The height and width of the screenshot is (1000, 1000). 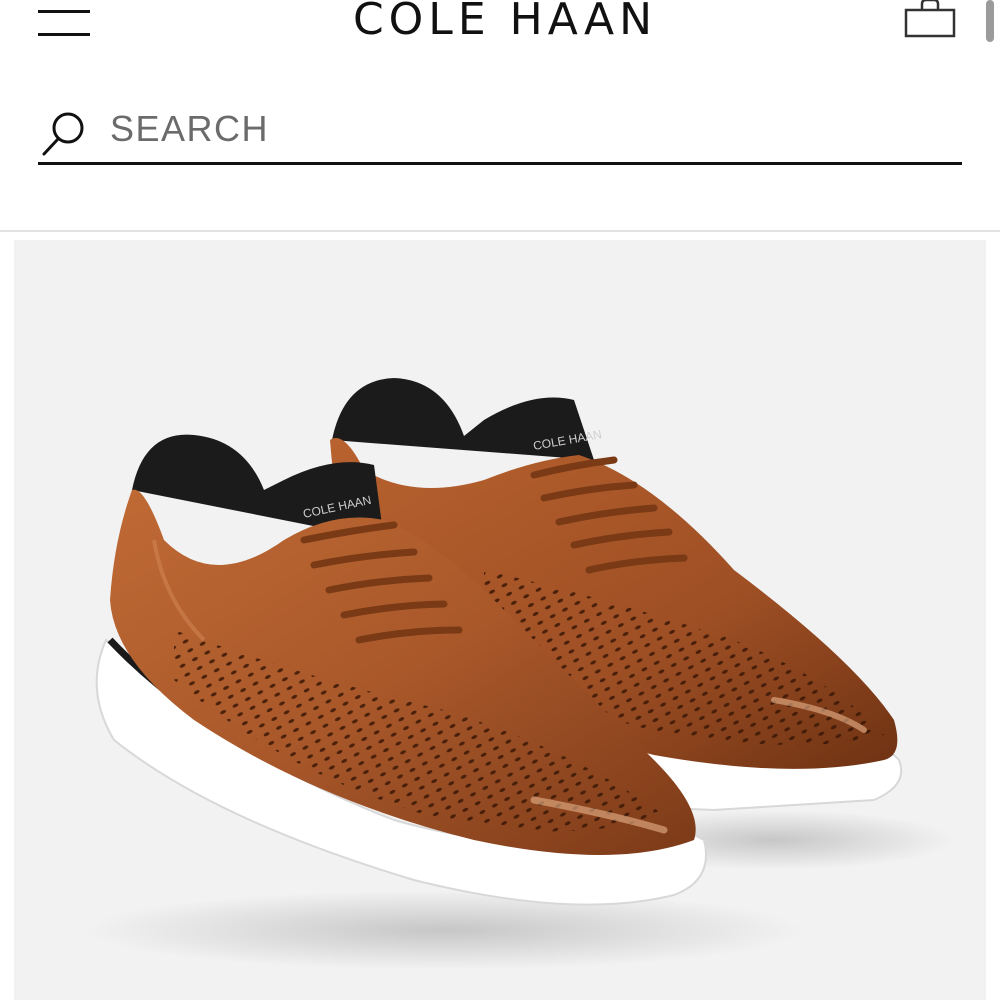 I want to click on search-bar, so click(x=500, y=132).